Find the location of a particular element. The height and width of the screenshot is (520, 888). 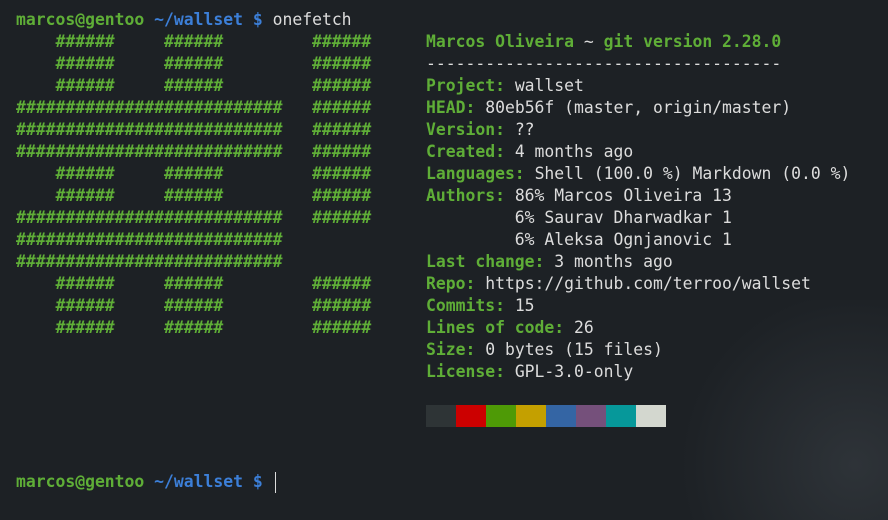

info-value: 6% Aleksa Ognjanovic 1 is located at coordinates (579, 239).